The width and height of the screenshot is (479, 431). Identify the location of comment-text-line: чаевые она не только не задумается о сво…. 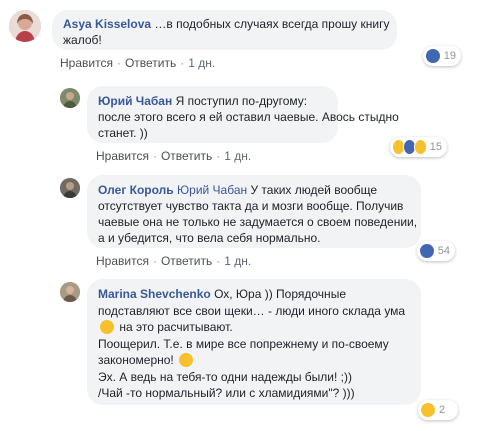
(258, 222).